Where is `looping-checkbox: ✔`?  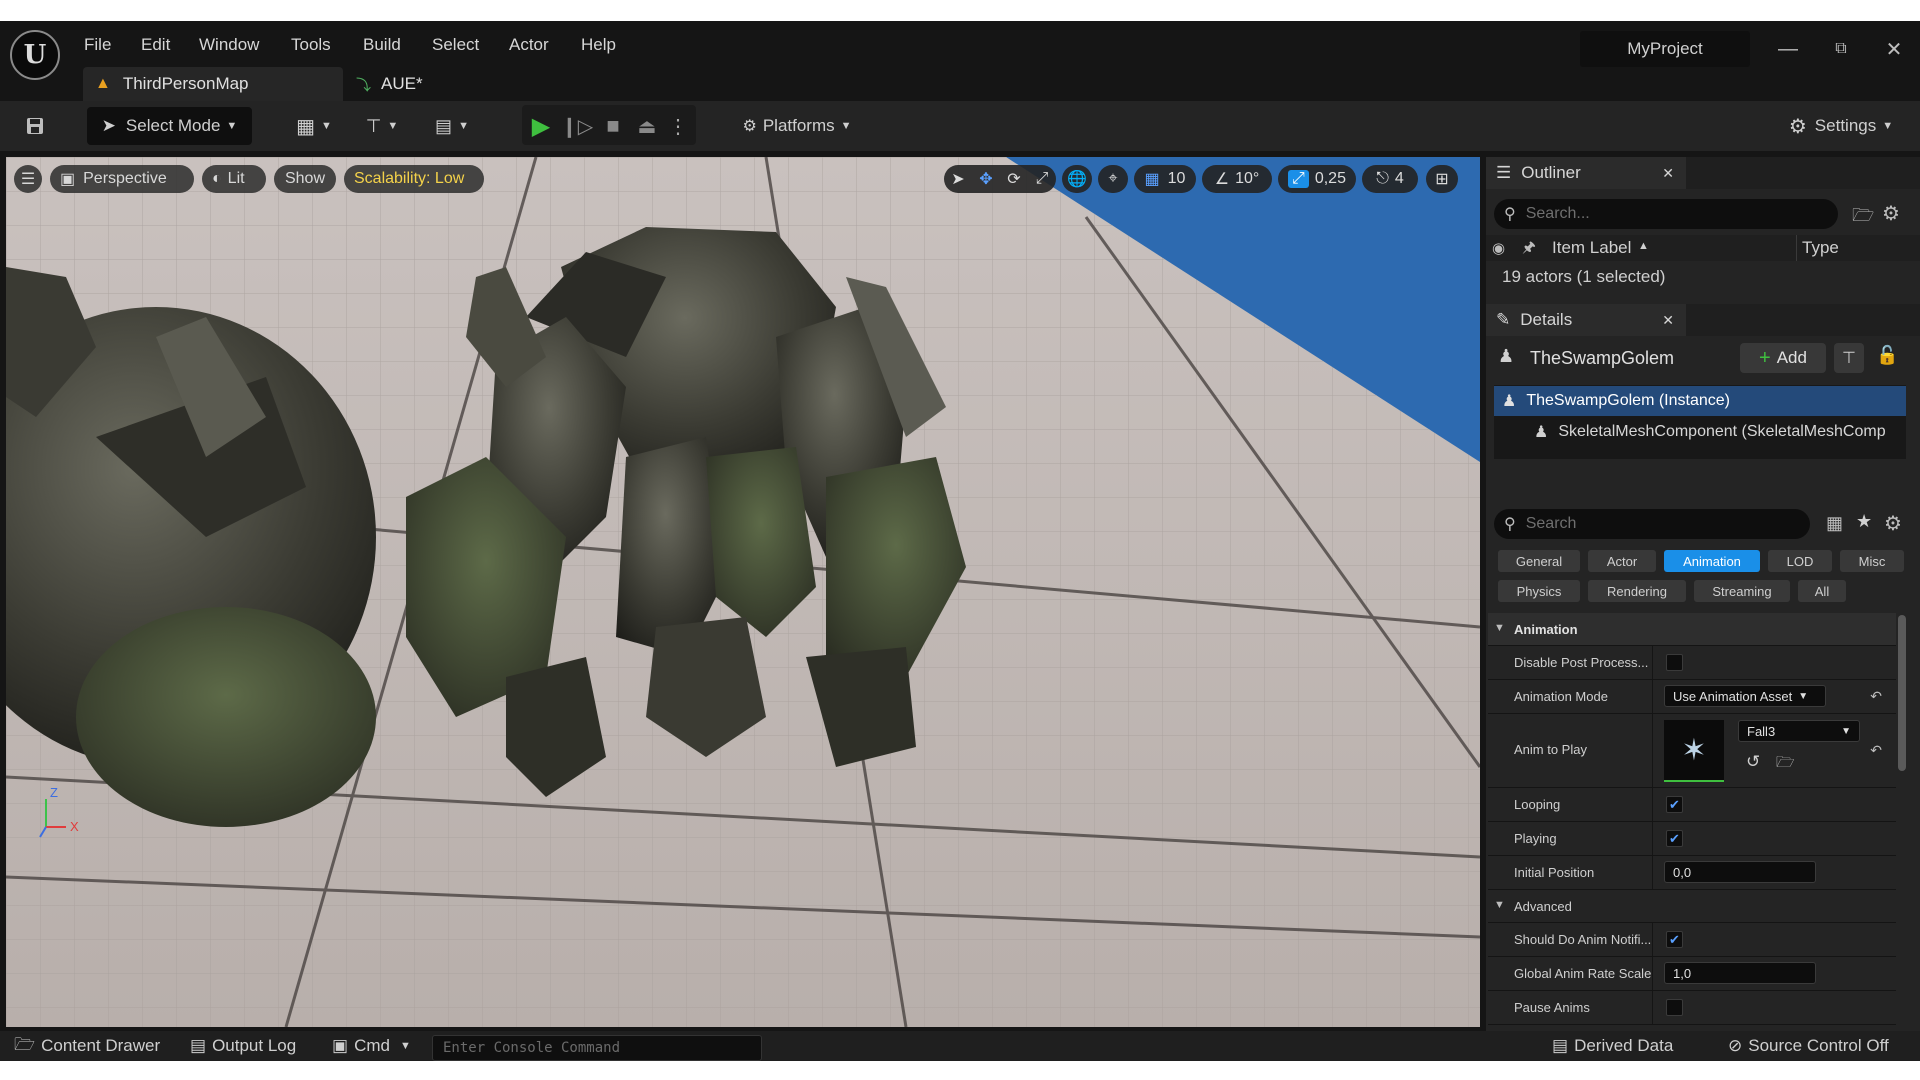 looping-checkbox: ✔ is located at coordinates (1674, 804).